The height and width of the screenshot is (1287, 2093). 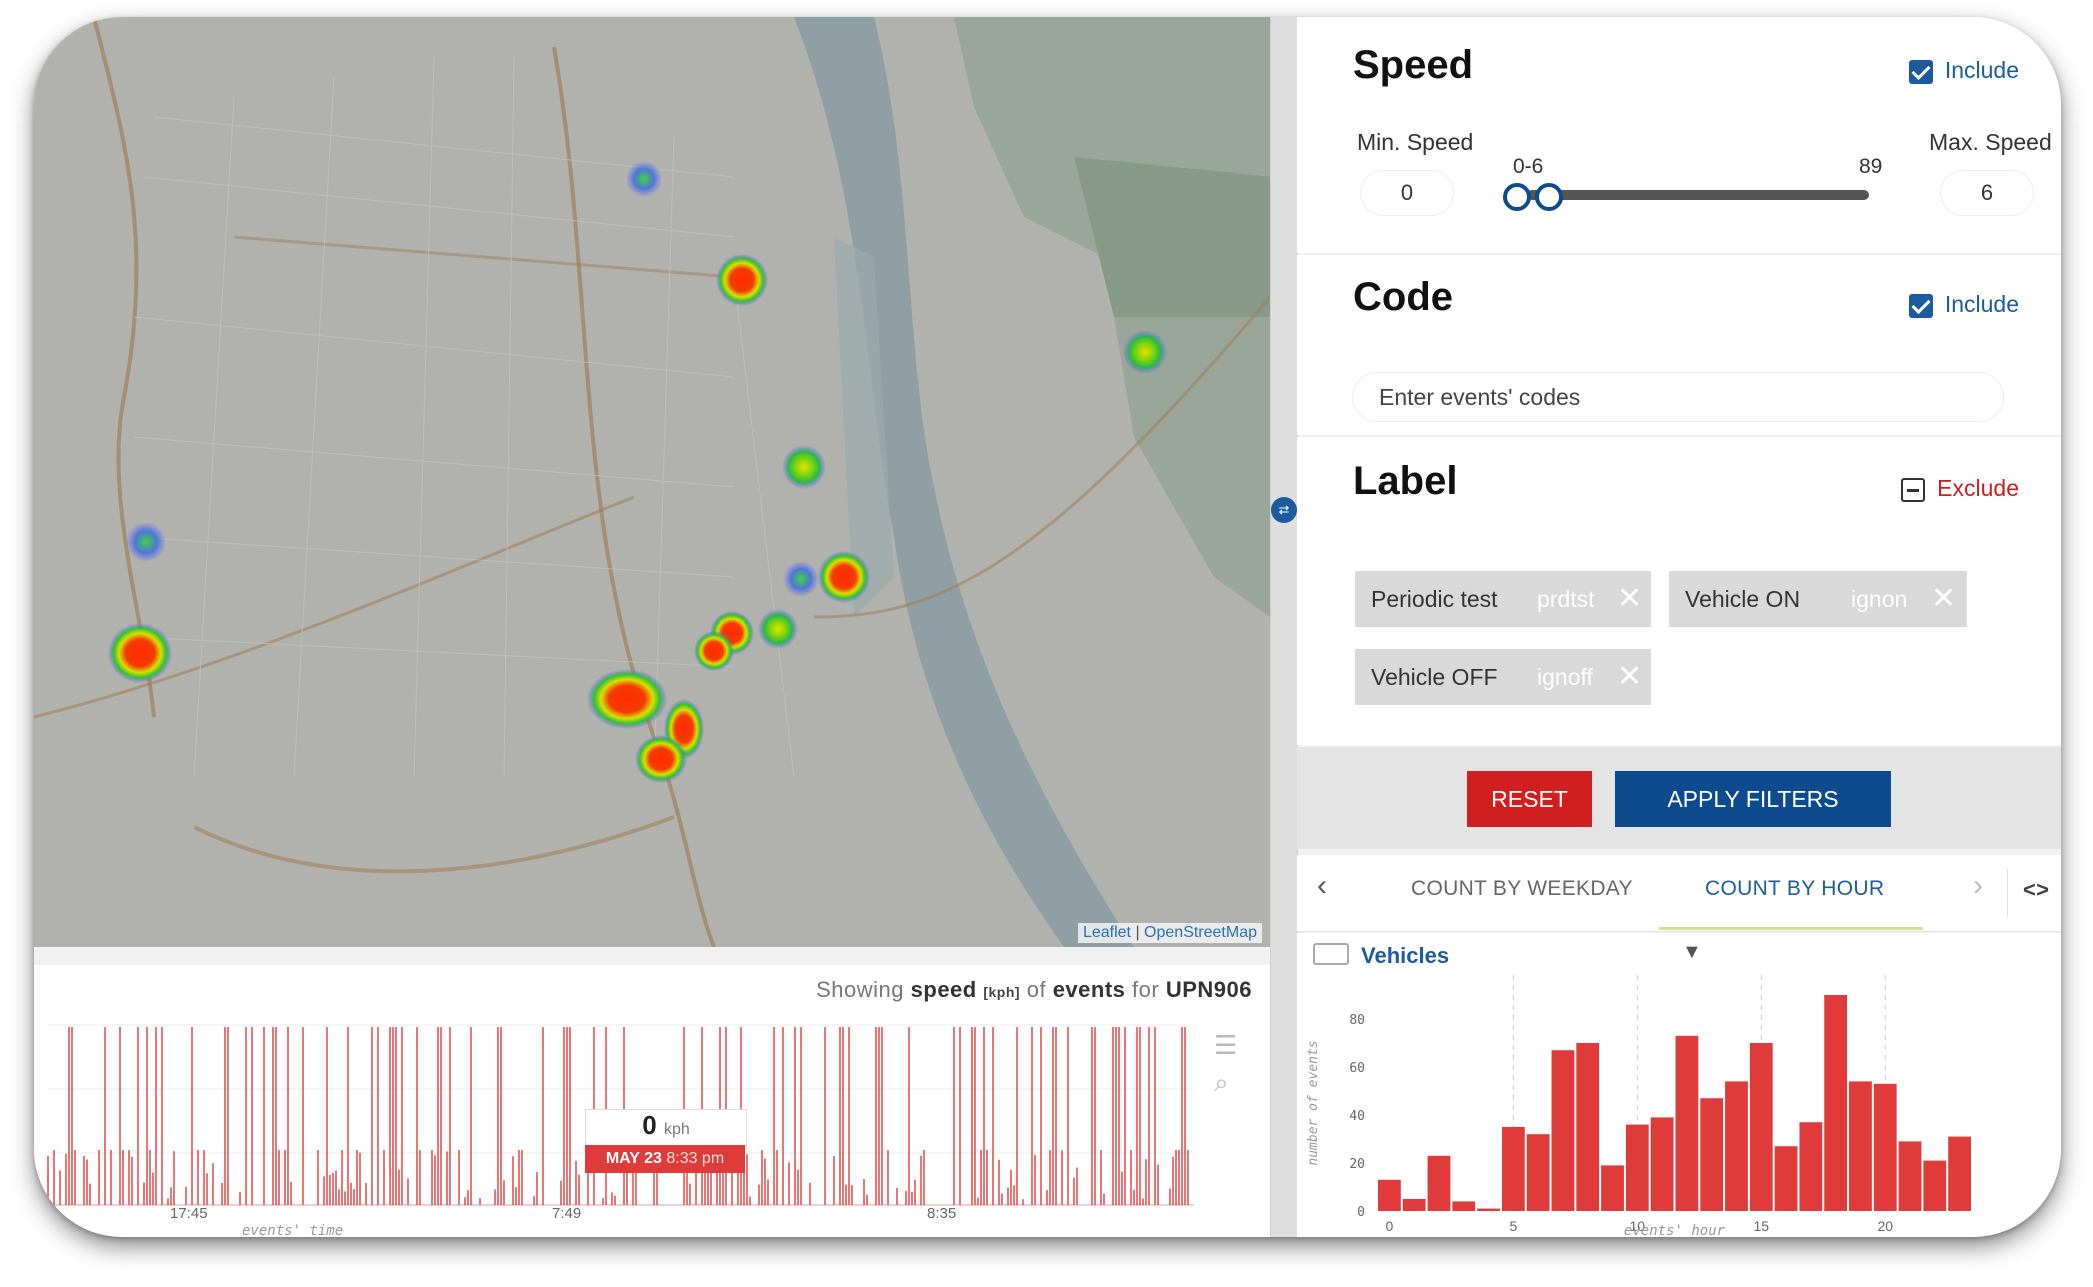 What do you see at coordinates (676, 1129) in the screenshot?
I see `tooltip-unit: kph` at bounding box center [676, 1129].